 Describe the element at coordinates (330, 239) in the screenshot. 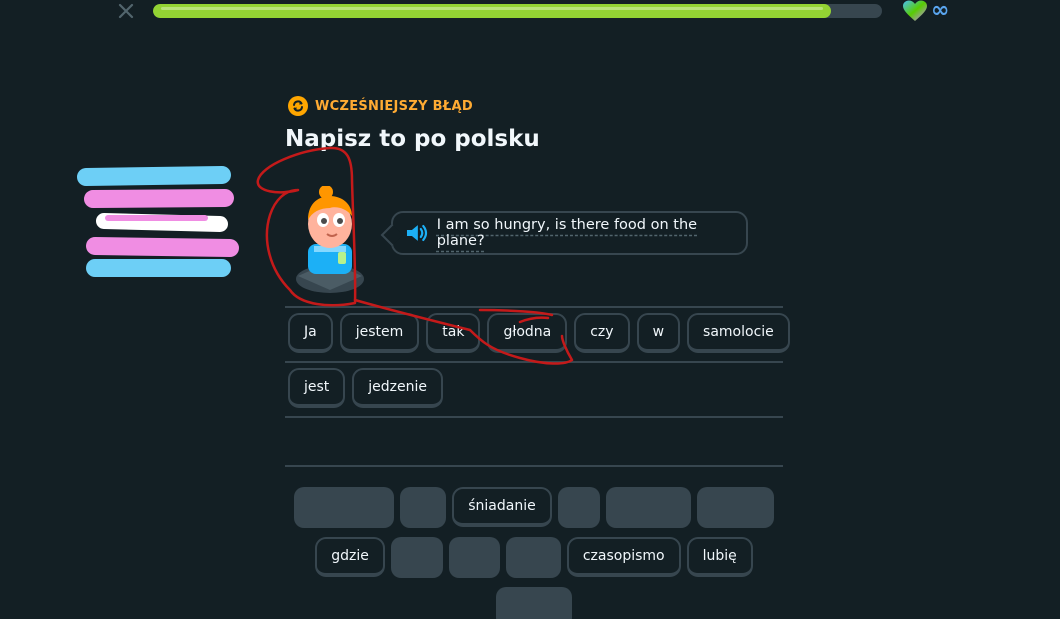

I see `character-avatar` at that location.